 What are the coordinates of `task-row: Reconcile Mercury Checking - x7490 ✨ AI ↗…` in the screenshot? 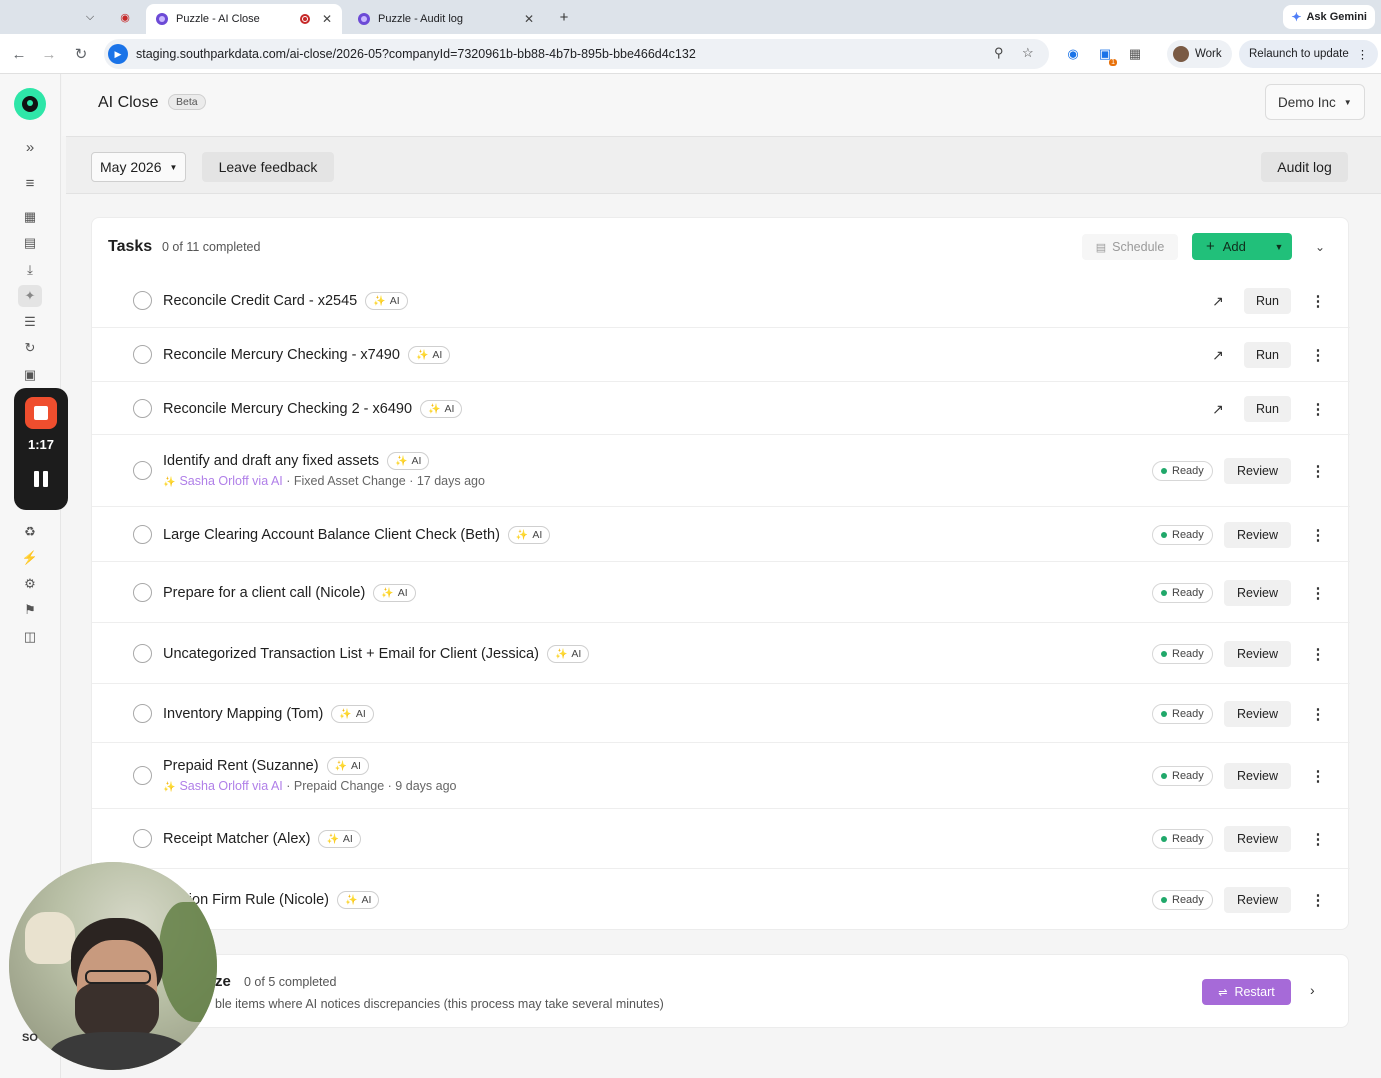 It's located at (721, 354).